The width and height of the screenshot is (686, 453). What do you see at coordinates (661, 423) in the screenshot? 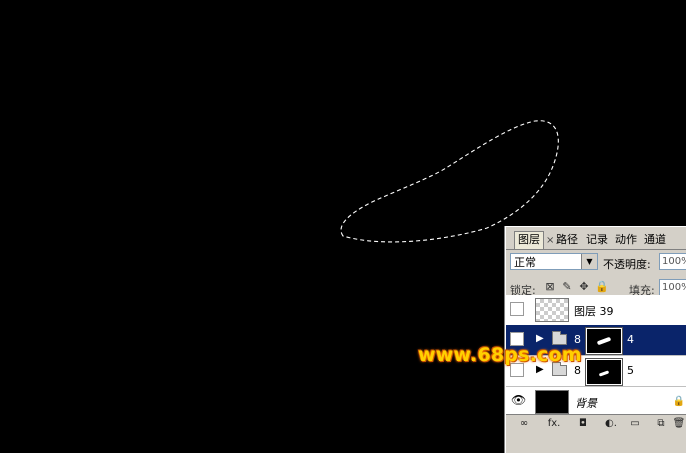
I see `new-layer-icon: ⧉` at bounding box center [661, 423].